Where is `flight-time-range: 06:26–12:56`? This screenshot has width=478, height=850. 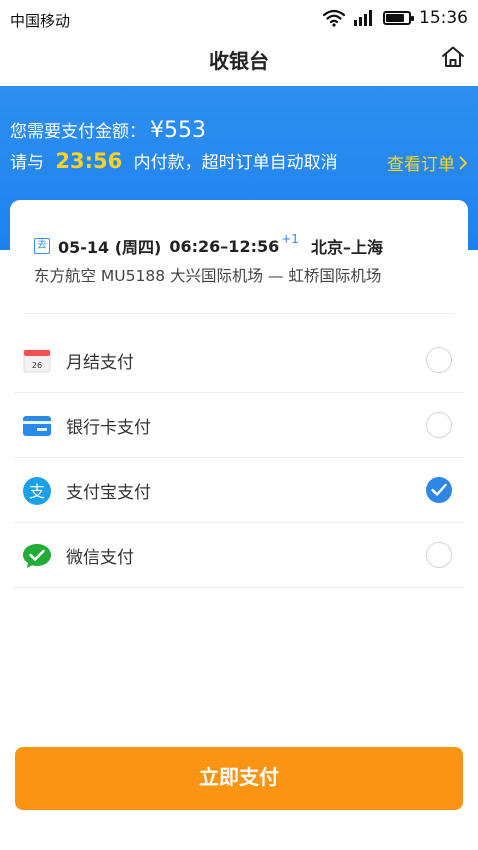
flight-time-range: 06:26–12:56 is located at coordinates (224, 246).